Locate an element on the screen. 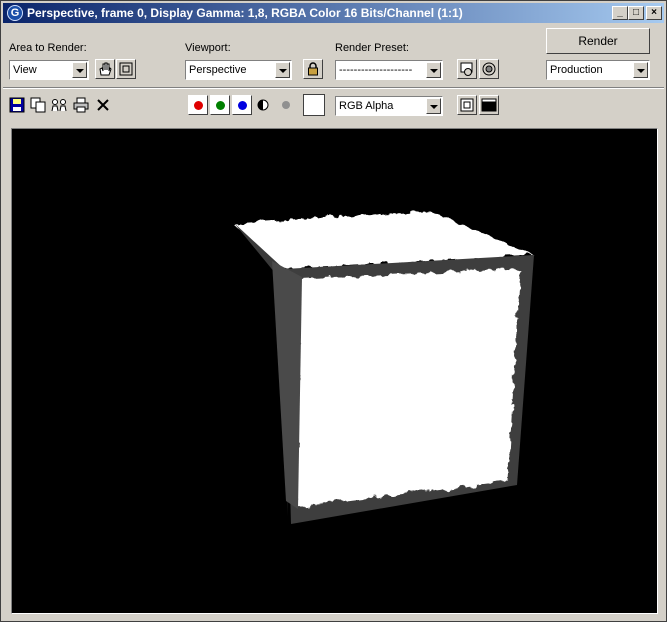 The width and height of the screenshot is (667, 622). minimize-button: _ is located at coordinates (620, 13).